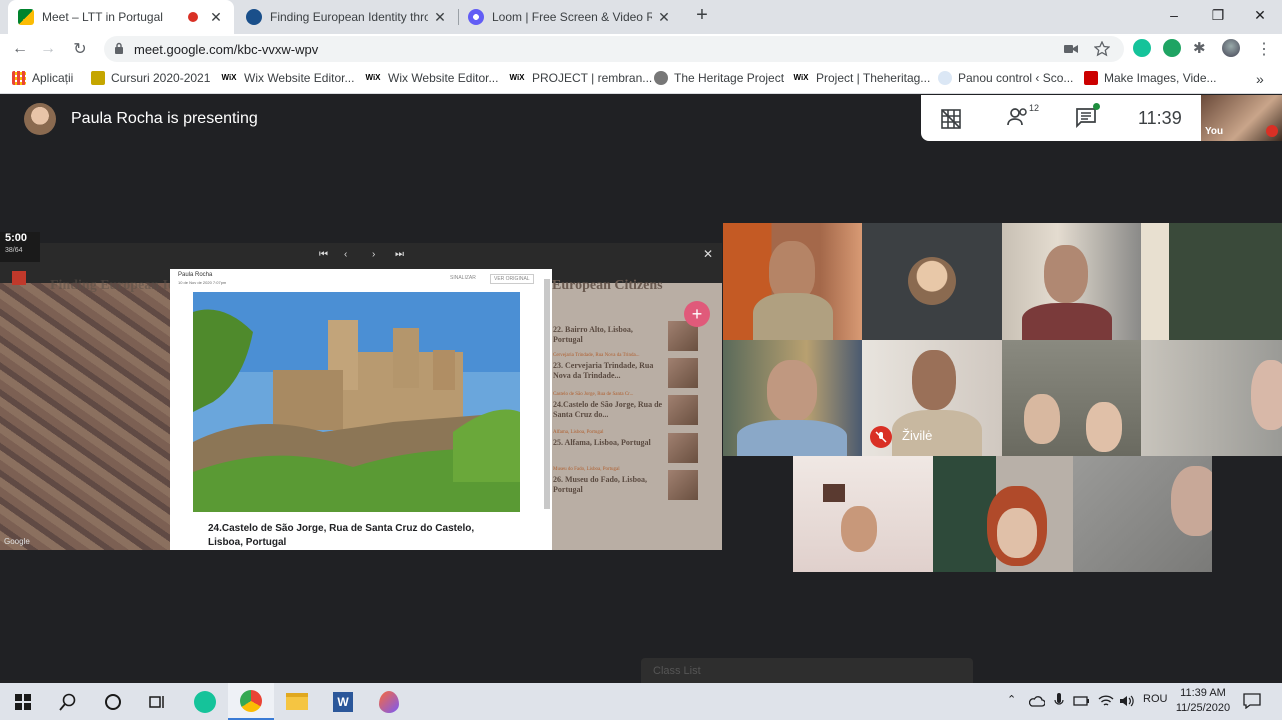 The image size is (1282, 720). I want to click on url-text: meet.google.com/kbc-vvxw-wpv, so click(226, 49).